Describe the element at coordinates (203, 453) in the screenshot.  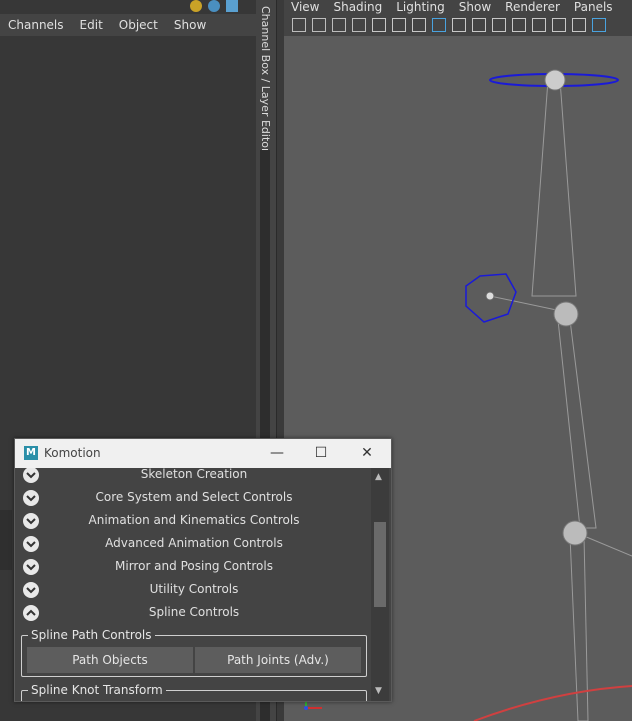
I see `komotion-titlebar: M Komotion — ☐ ✕` at that location.